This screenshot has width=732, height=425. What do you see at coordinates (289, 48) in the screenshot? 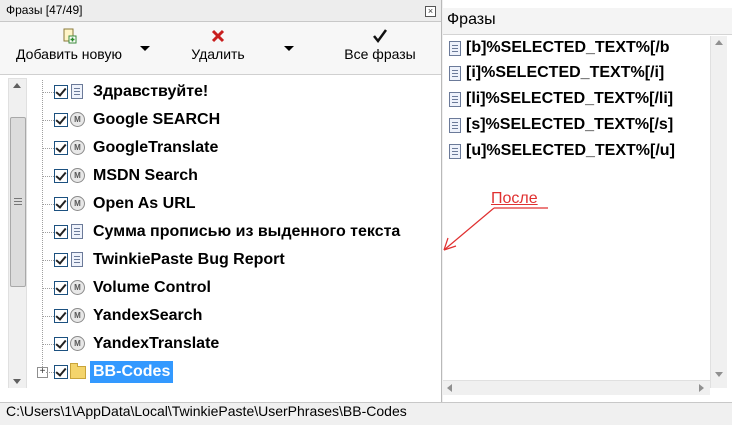
I see `delete-dropdown-arrow` at bounding box center [289, 48].